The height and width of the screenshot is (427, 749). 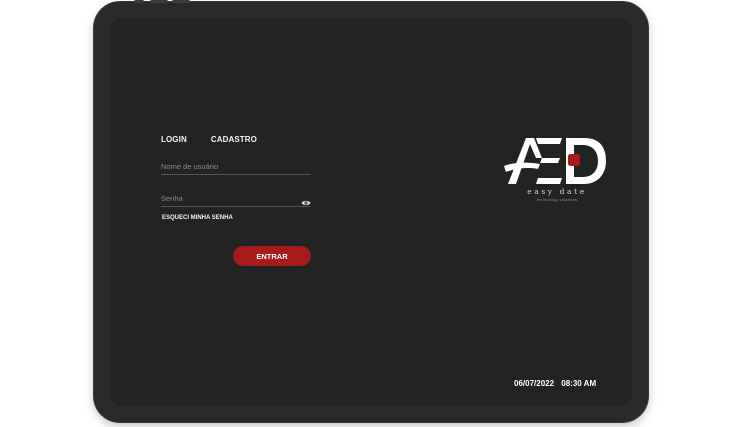 I want to click on eye-icon, so click(x=306, y=200).